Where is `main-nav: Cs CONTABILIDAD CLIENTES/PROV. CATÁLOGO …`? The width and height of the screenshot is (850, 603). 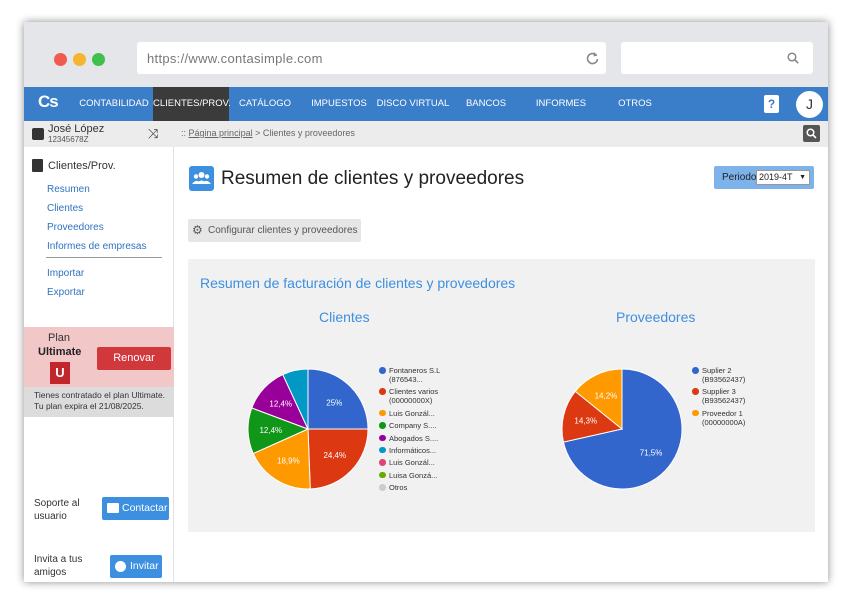 main-nav: Cs CONTABILIDAD CLIENTES/PROV. CATÁLOGO … is located at coordinates (426, 104).